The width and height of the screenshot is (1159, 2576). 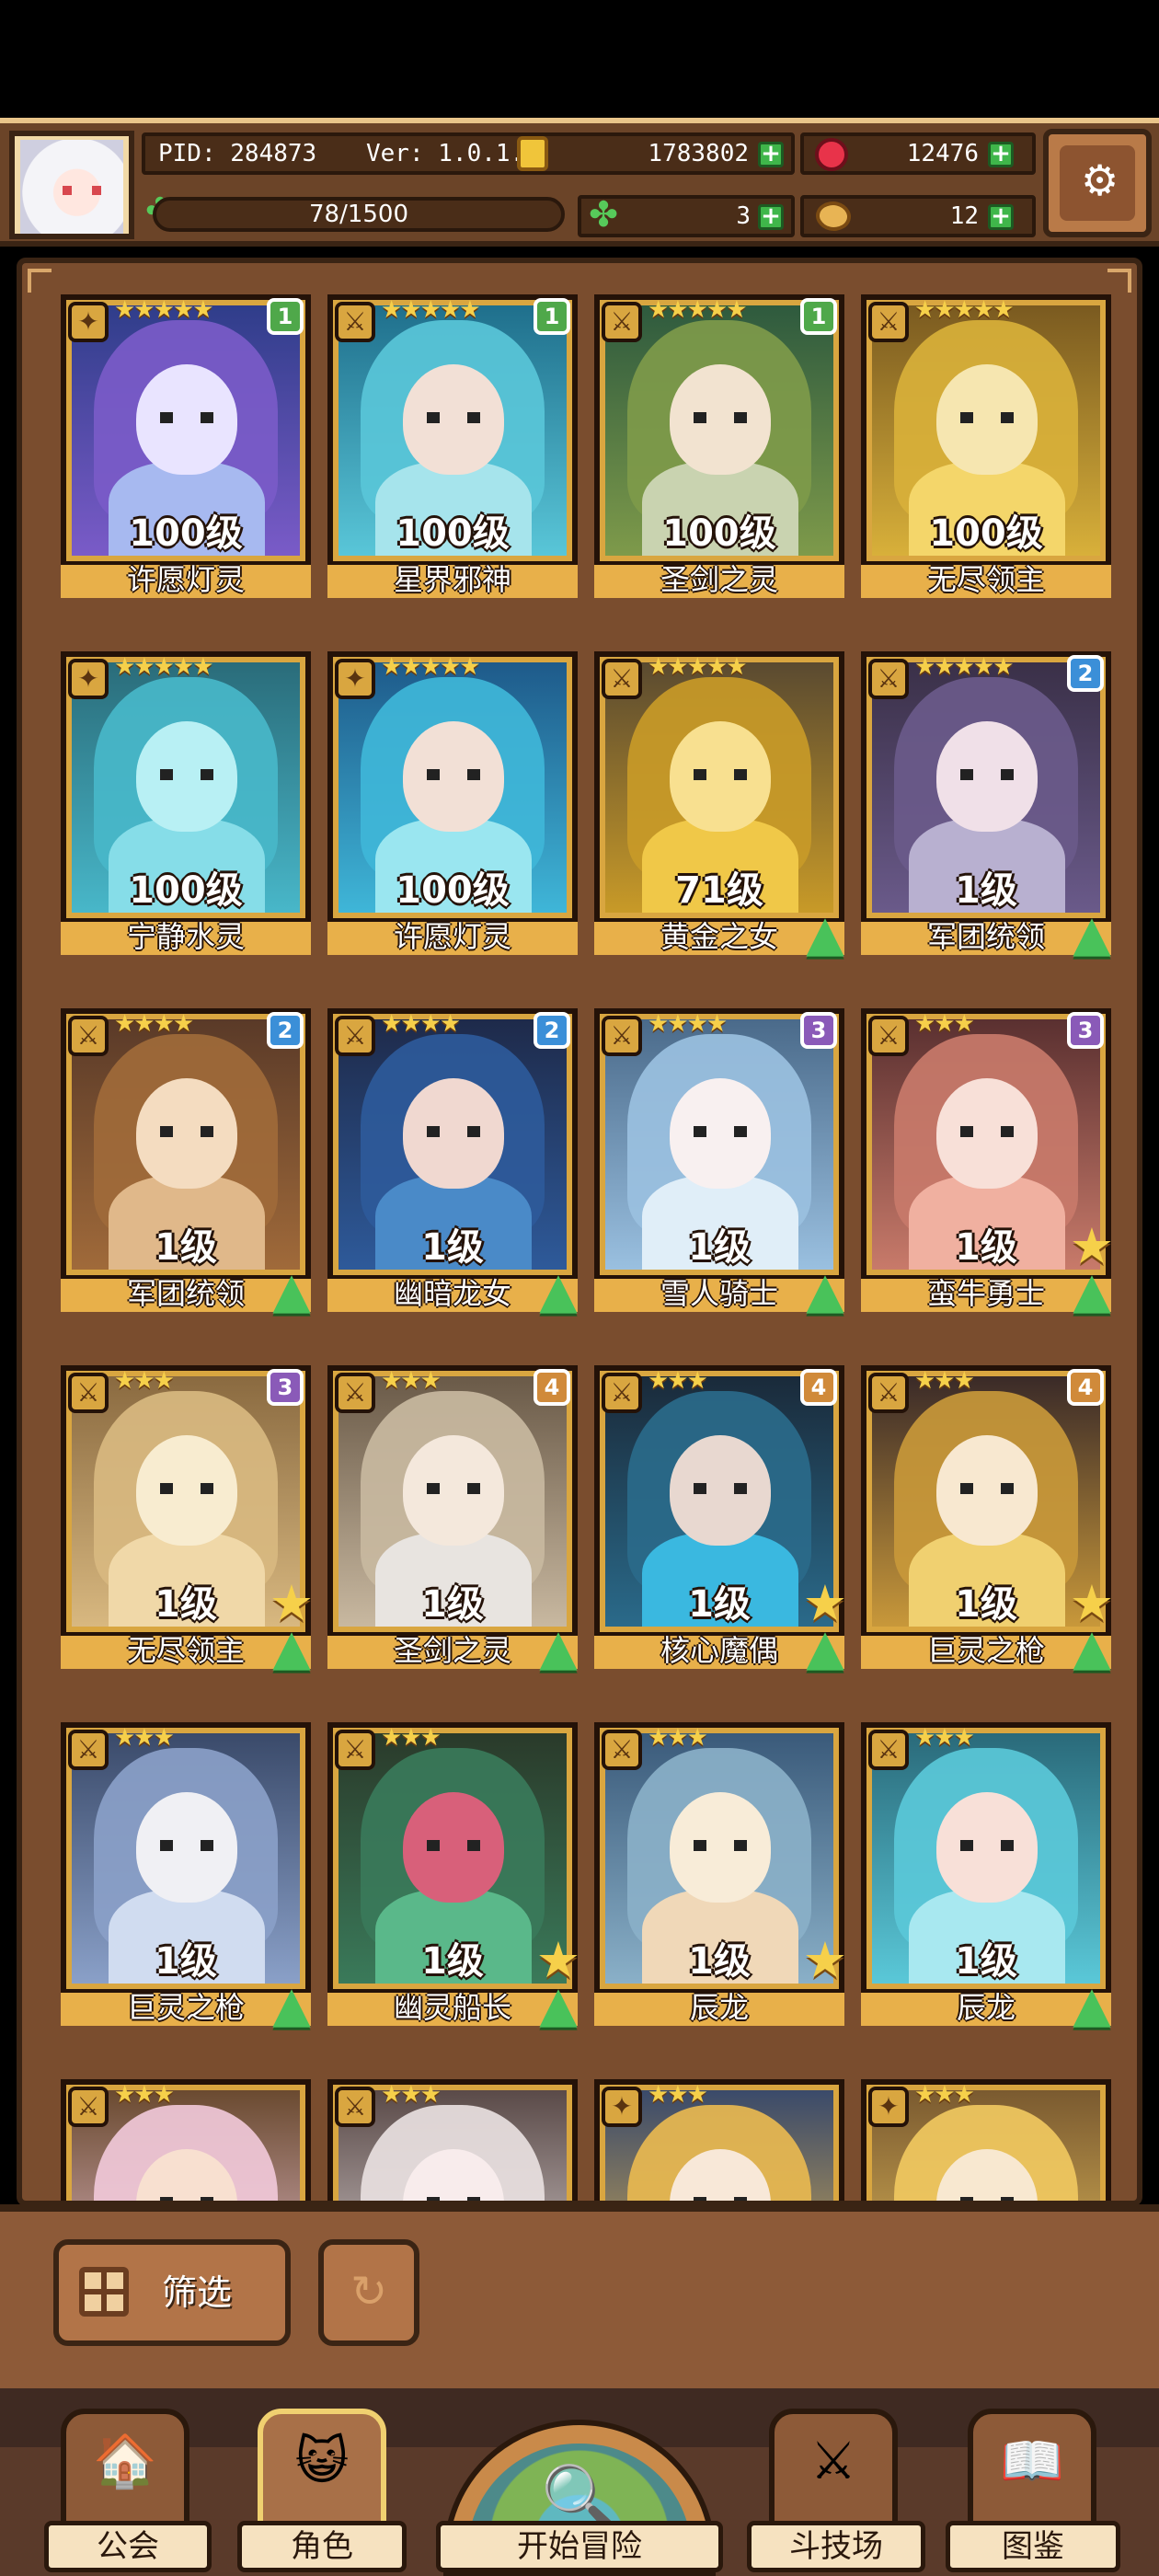 I want to click on nav-label-adventure: 开始冒险, so click(x=579, y=2546).